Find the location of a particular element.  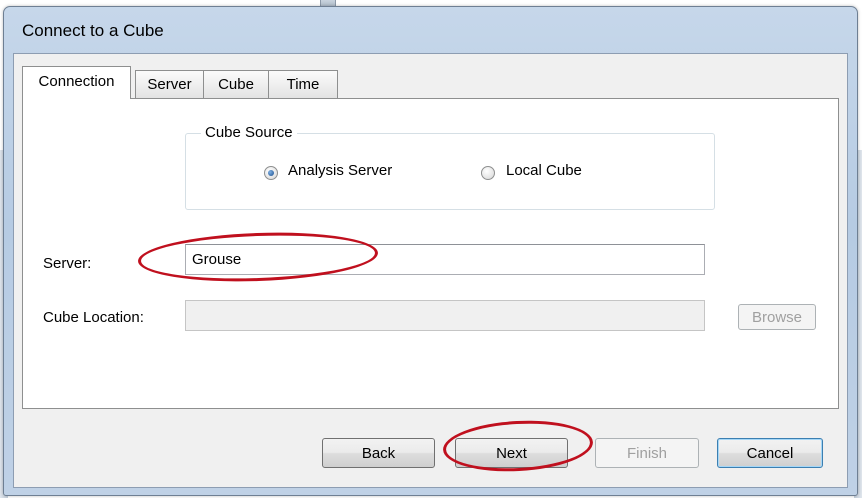

back-button: Back is located at coordinates (378, 453).